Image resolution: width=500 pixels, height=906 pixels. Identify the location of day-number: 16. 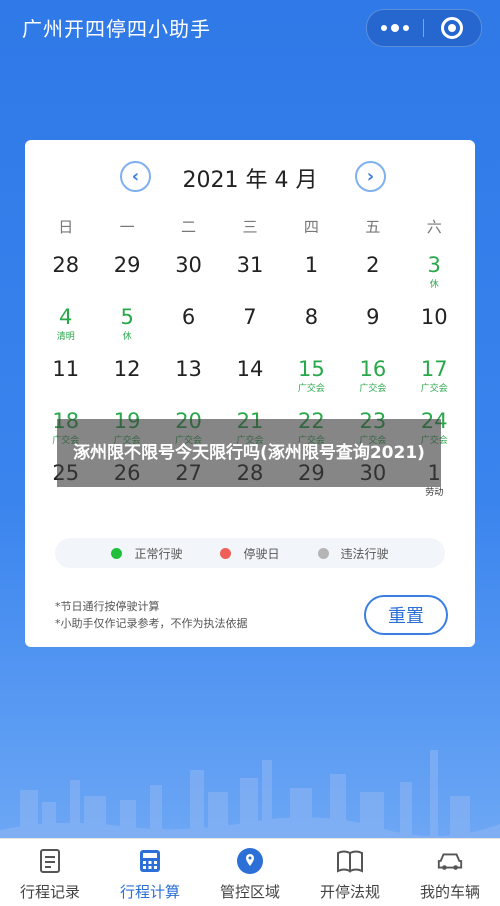
(373, 369).